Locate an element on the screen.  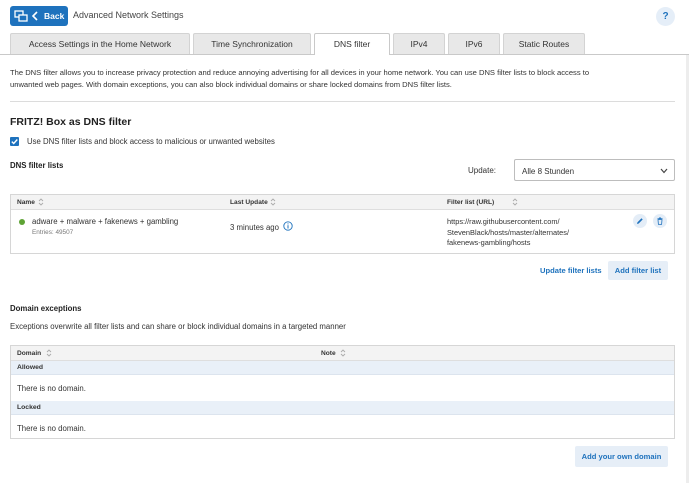
back-label: Back is located at coordinates (54, 16).